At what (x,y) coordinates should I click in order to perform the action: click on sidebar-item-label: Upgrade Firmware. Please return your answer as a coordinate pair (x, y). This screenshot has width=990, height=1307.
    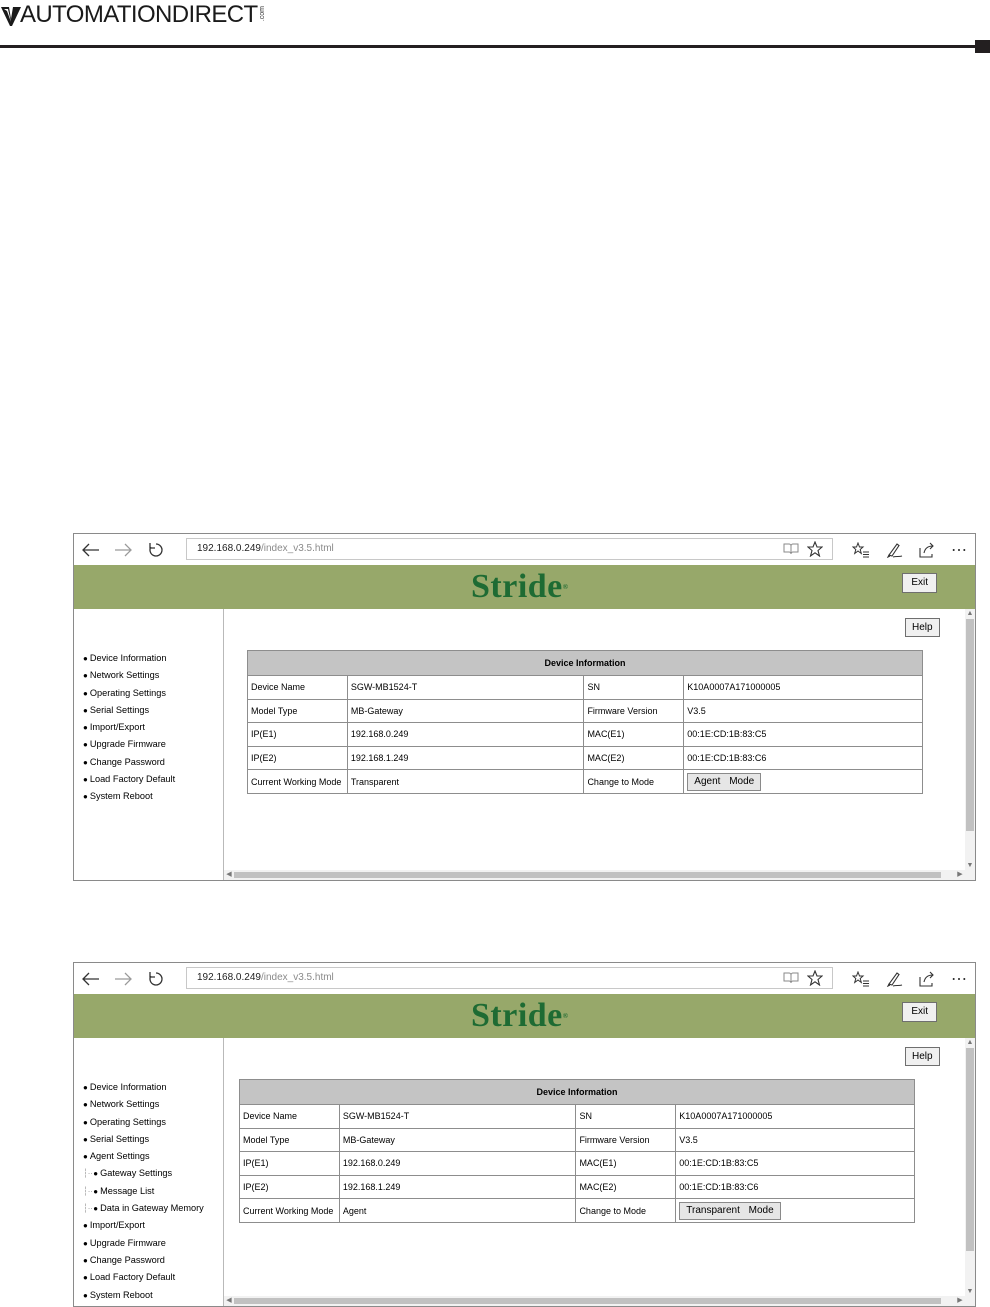
    Looking at the image, I should click on (127, 744).